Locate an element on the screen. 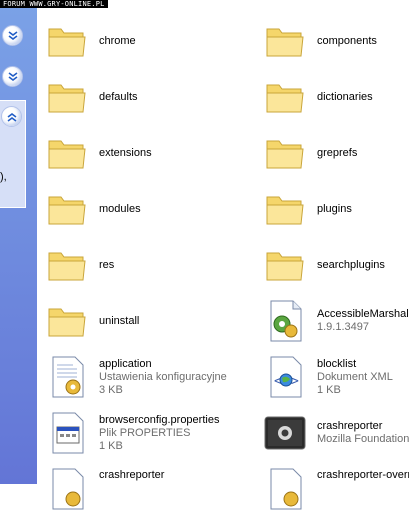  chevron-double-up-icon is located at coordinates (11, 117).